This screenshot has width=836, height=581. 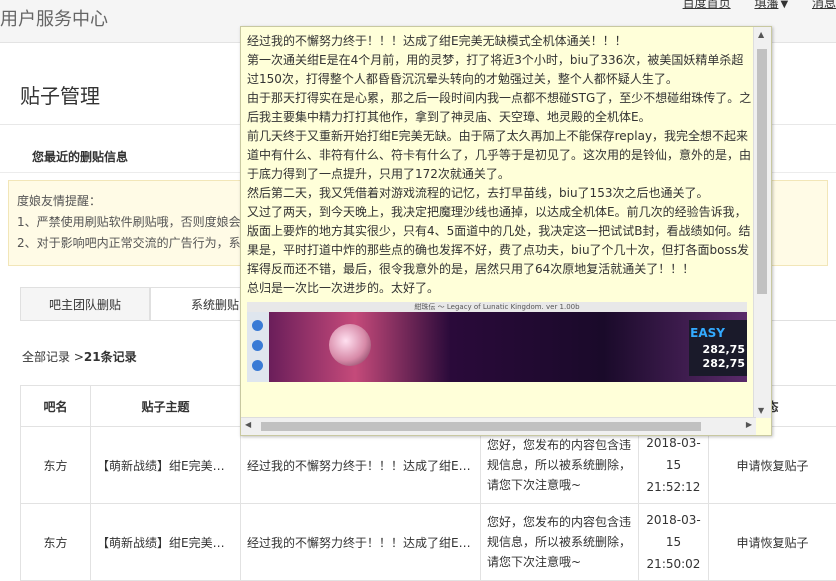 I want to click on col-bar: 吧名, so click(x=55, y=406).